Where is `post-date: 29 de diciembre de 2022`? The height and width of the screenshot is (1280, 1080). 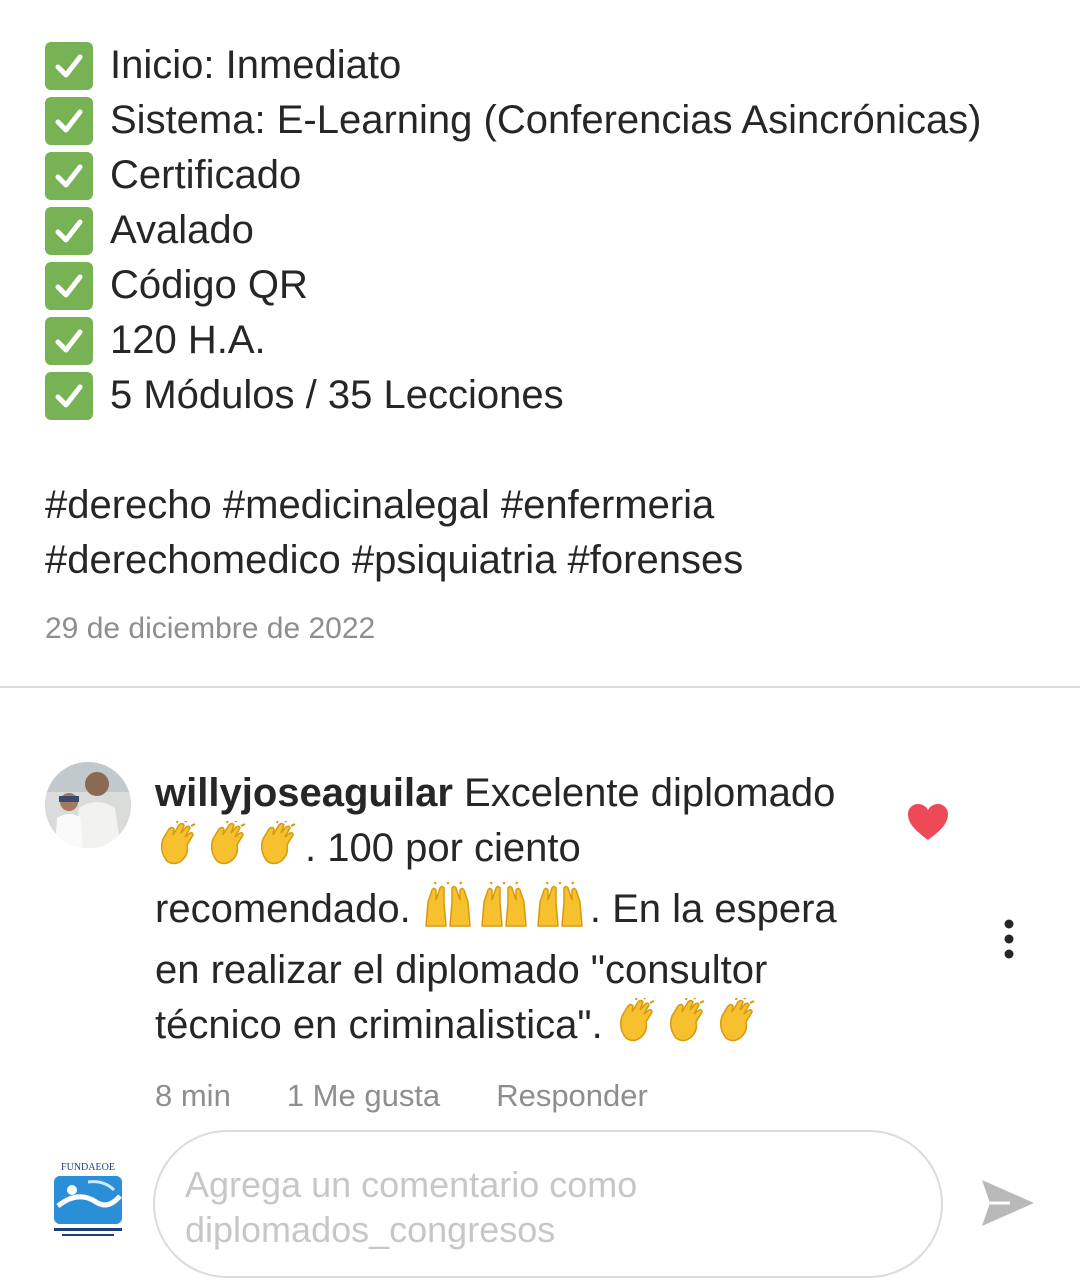
post-date: 29 de diciembre de 2022 is located at coordinates (210, 628).